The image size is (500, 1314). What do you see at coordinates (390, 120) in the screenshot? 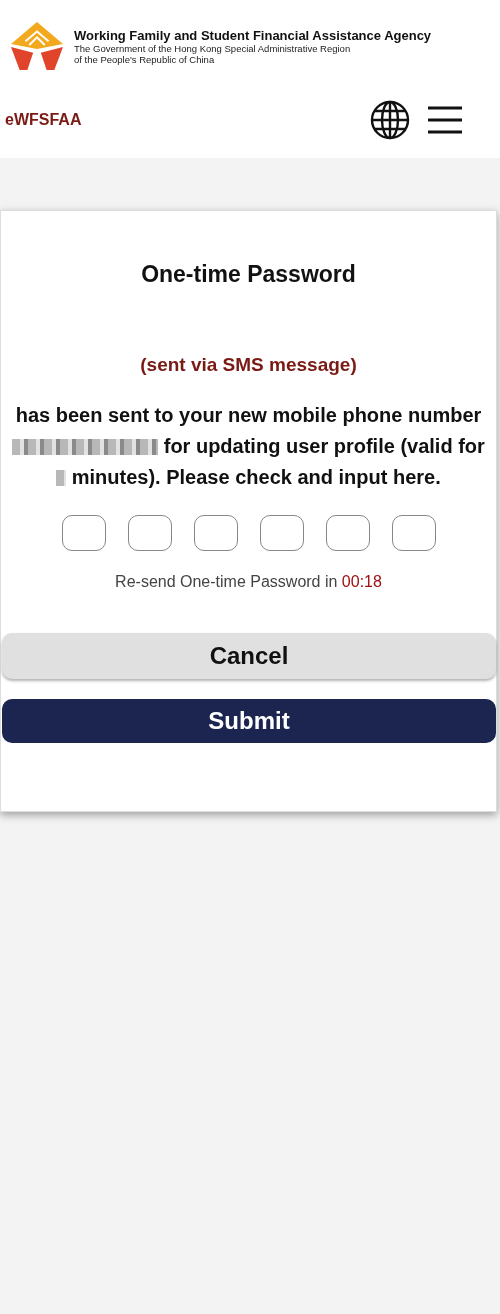
I see `globe-icon` at bounding box center [390, 120].